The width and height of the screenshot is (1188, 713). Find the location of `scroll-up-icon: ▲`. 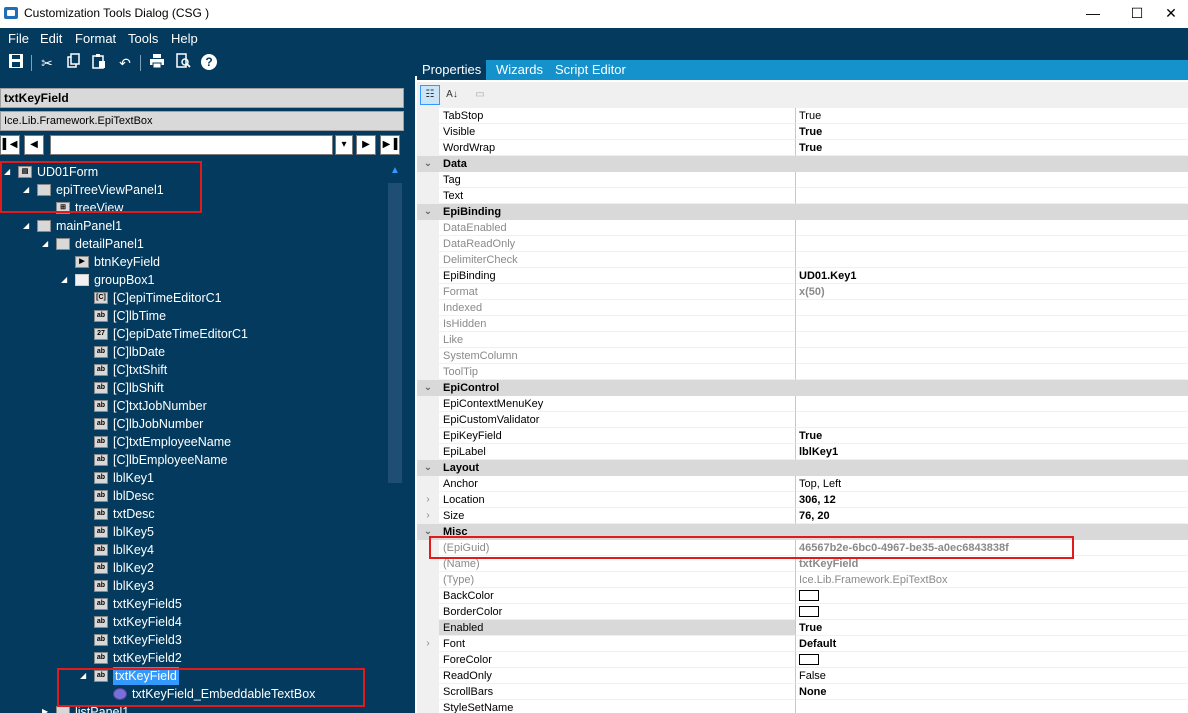

scroll-up-icon: ▲ is located at coordinates (395, 170).